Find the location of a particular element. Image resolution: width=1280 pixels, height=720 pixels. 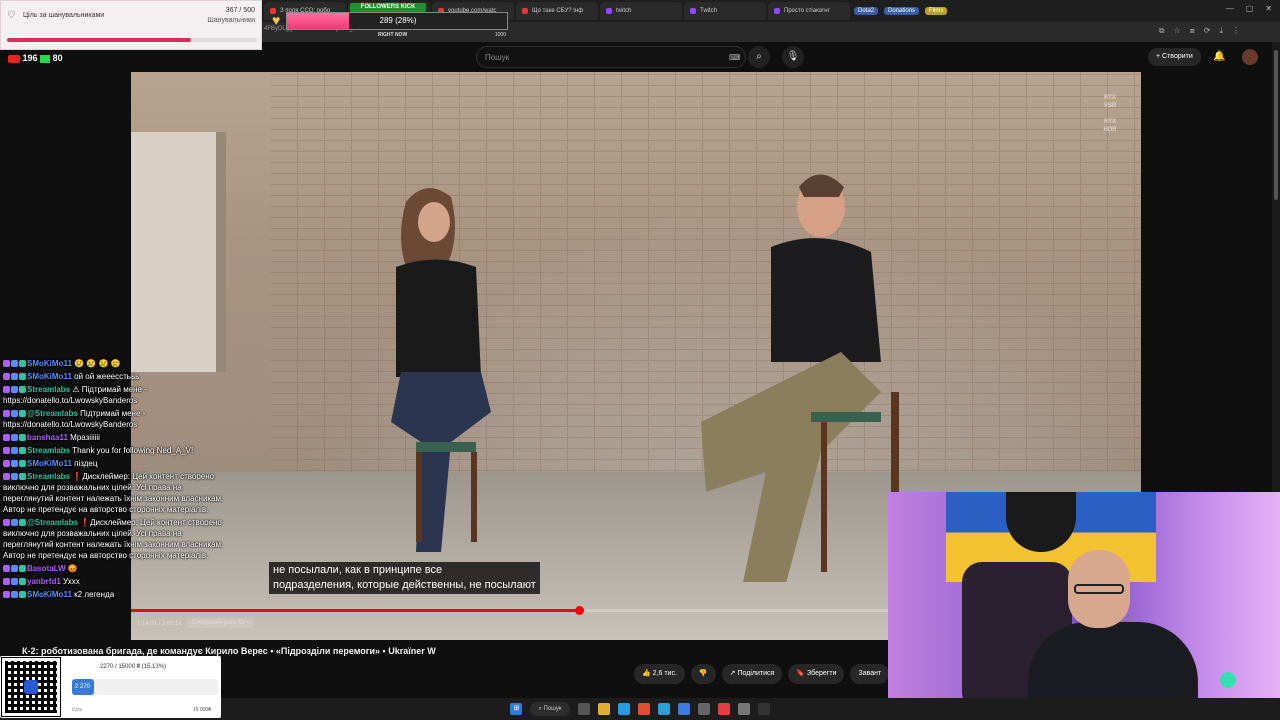

video-progress-bar is located at coordinates (511, 610).